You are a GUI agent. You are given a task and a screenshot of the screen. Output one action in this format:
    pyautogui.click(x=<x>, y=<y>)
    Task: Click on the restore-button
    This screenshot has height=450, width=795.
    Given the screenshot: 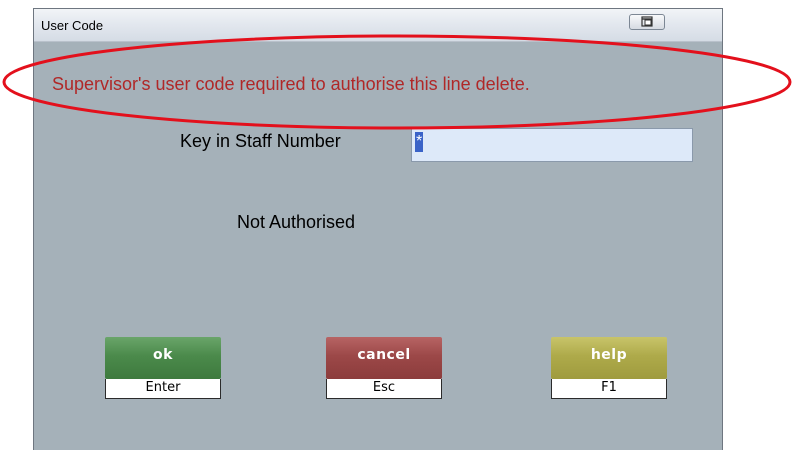 What is the action you would take?
    pyautogui.click(x=647, y=22)
    